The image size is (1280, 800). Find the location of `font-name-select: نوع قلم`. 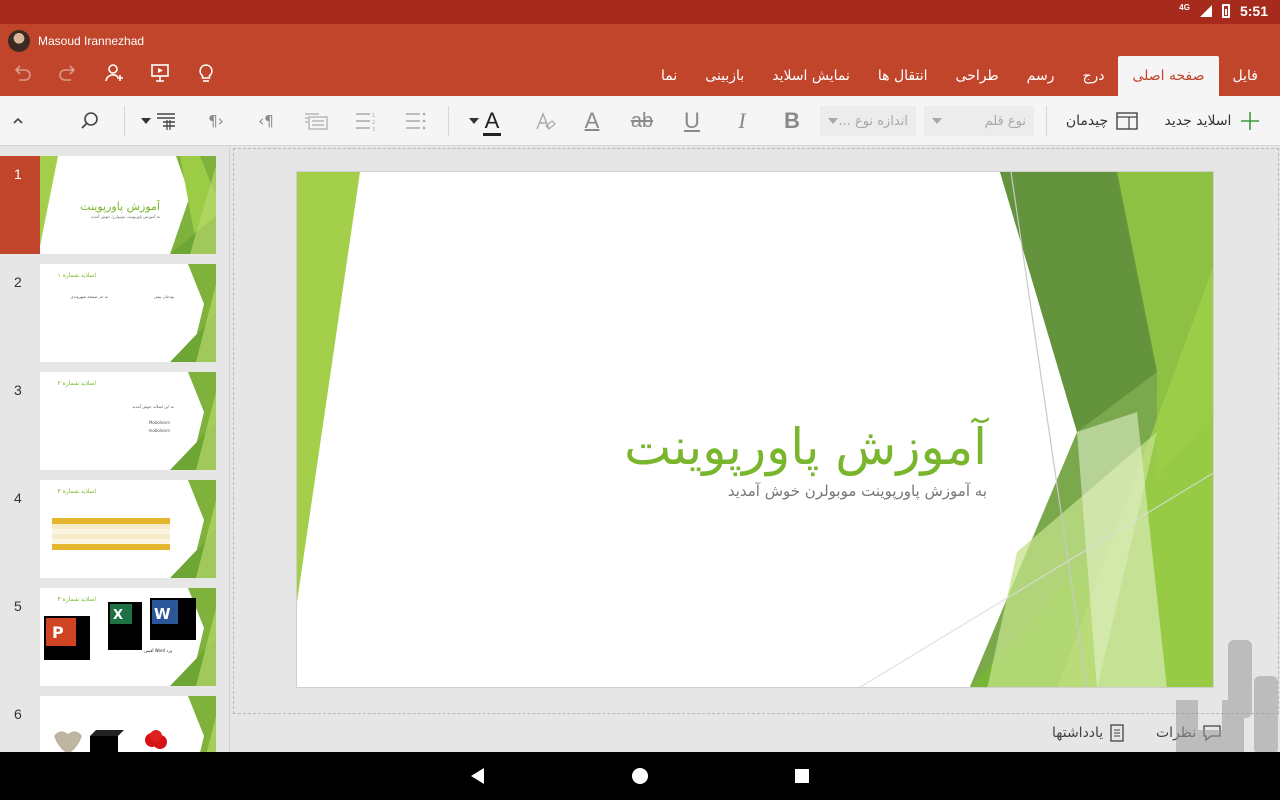

font-name-select: نوع قلم is located at coordinates (979, 121).